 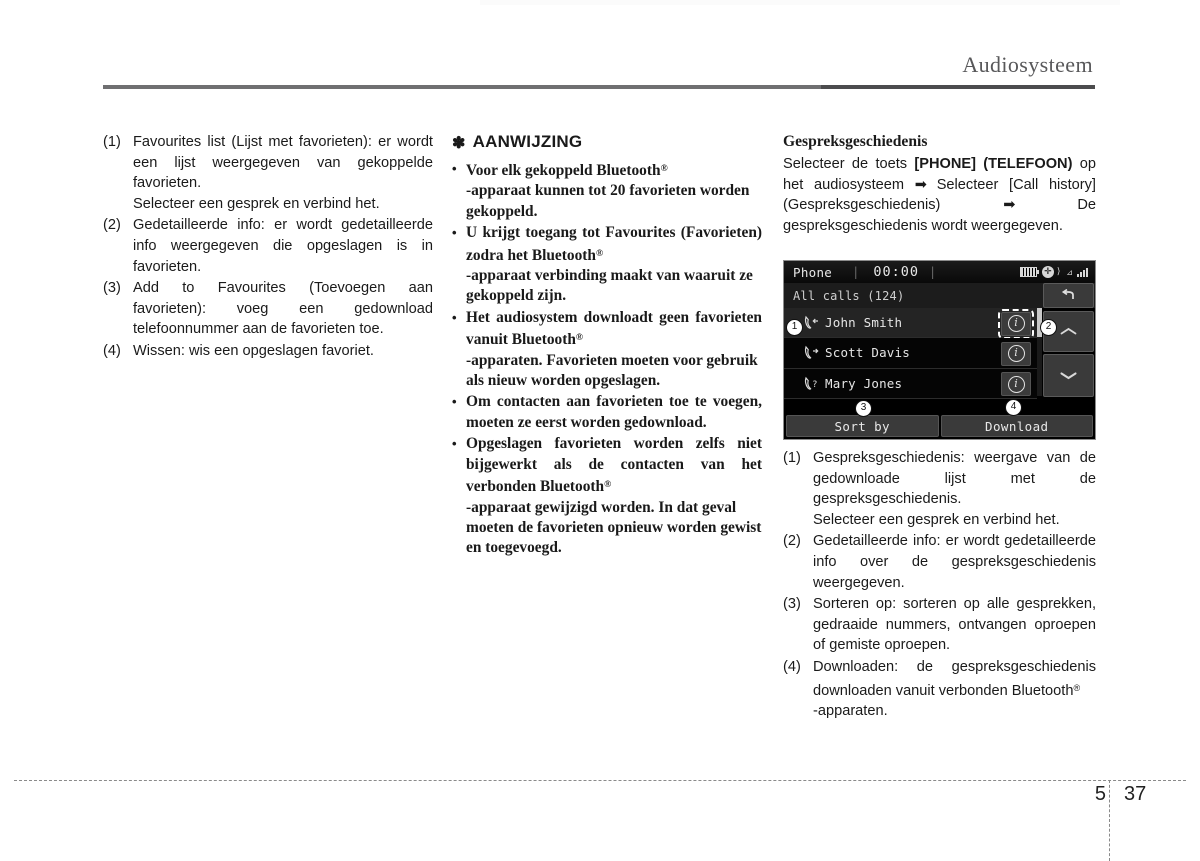 I want to click on scroll-down-button, so click(x=1068, y=375).